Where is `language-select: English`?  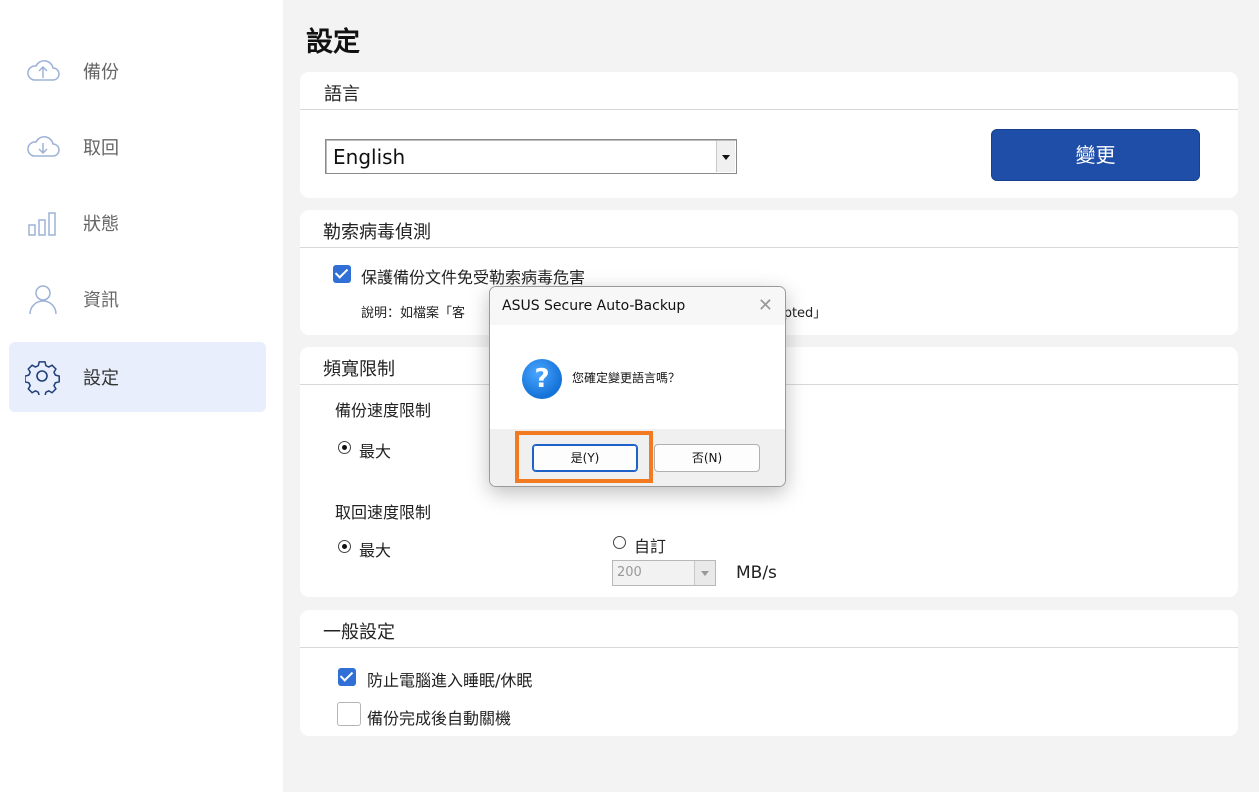 language-select: English is located at coordinates (531, 156).